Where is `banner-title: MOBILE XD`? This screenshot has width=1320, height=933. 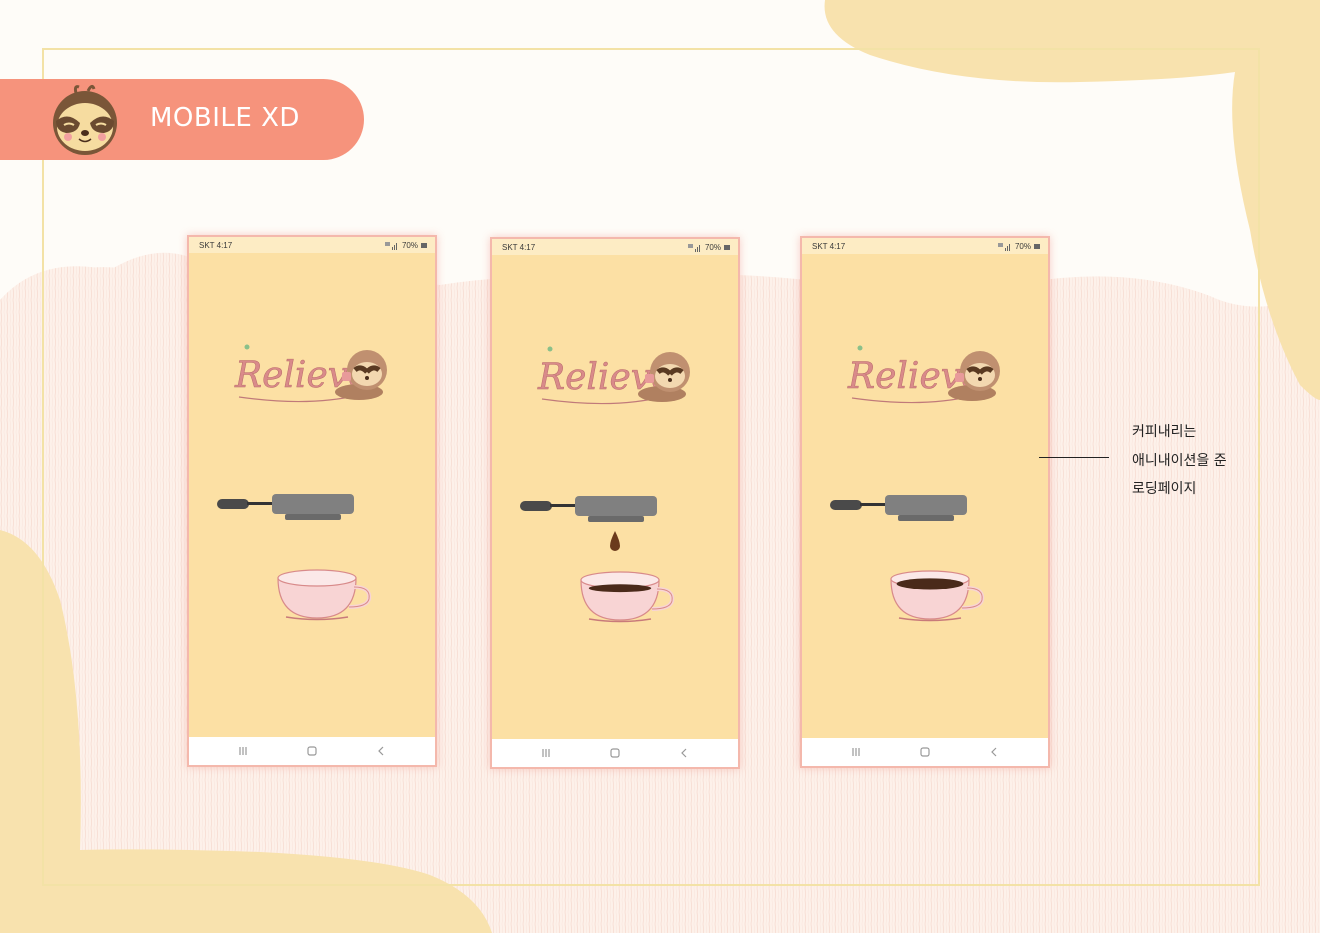
banner-title: MOBILE XD is located at coordinates (225, 118).